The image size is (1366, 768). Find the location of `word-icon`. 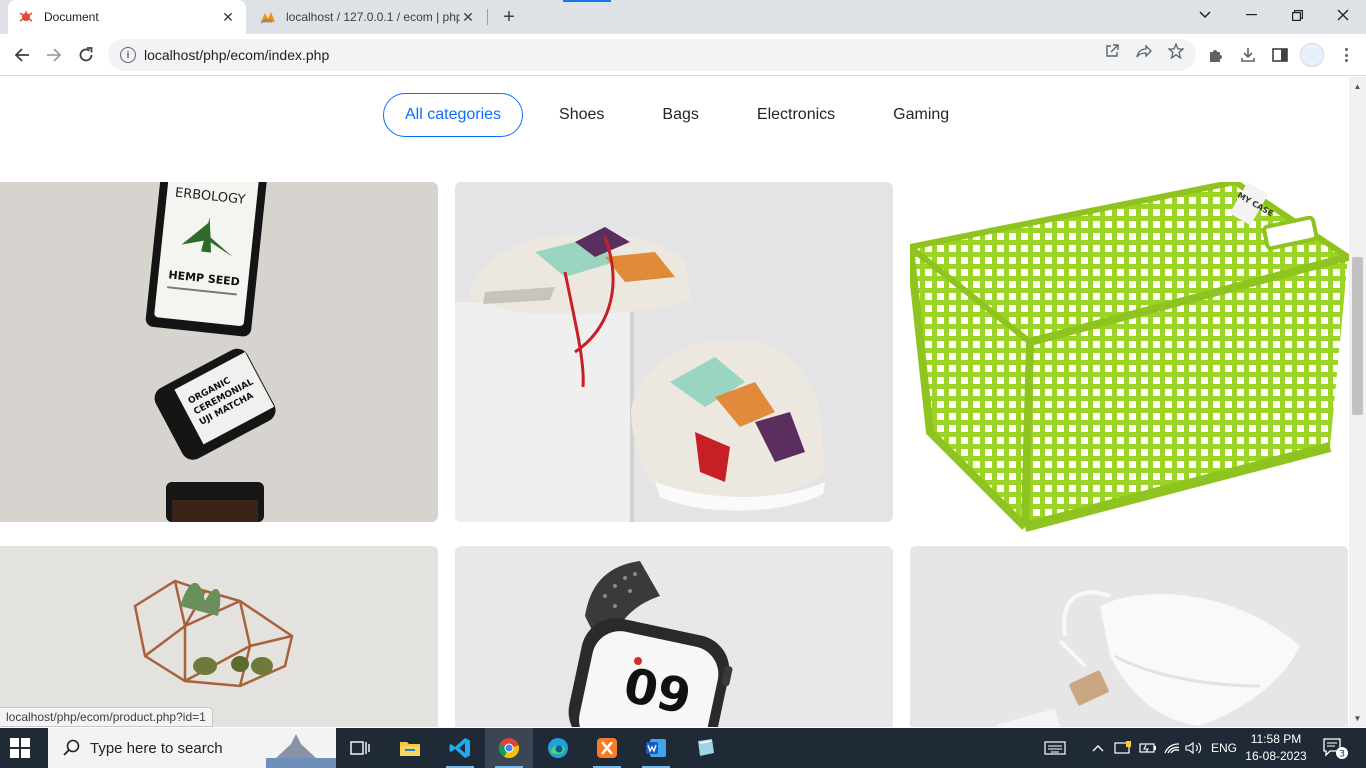

word-icon is located at coordinates (656, 748).